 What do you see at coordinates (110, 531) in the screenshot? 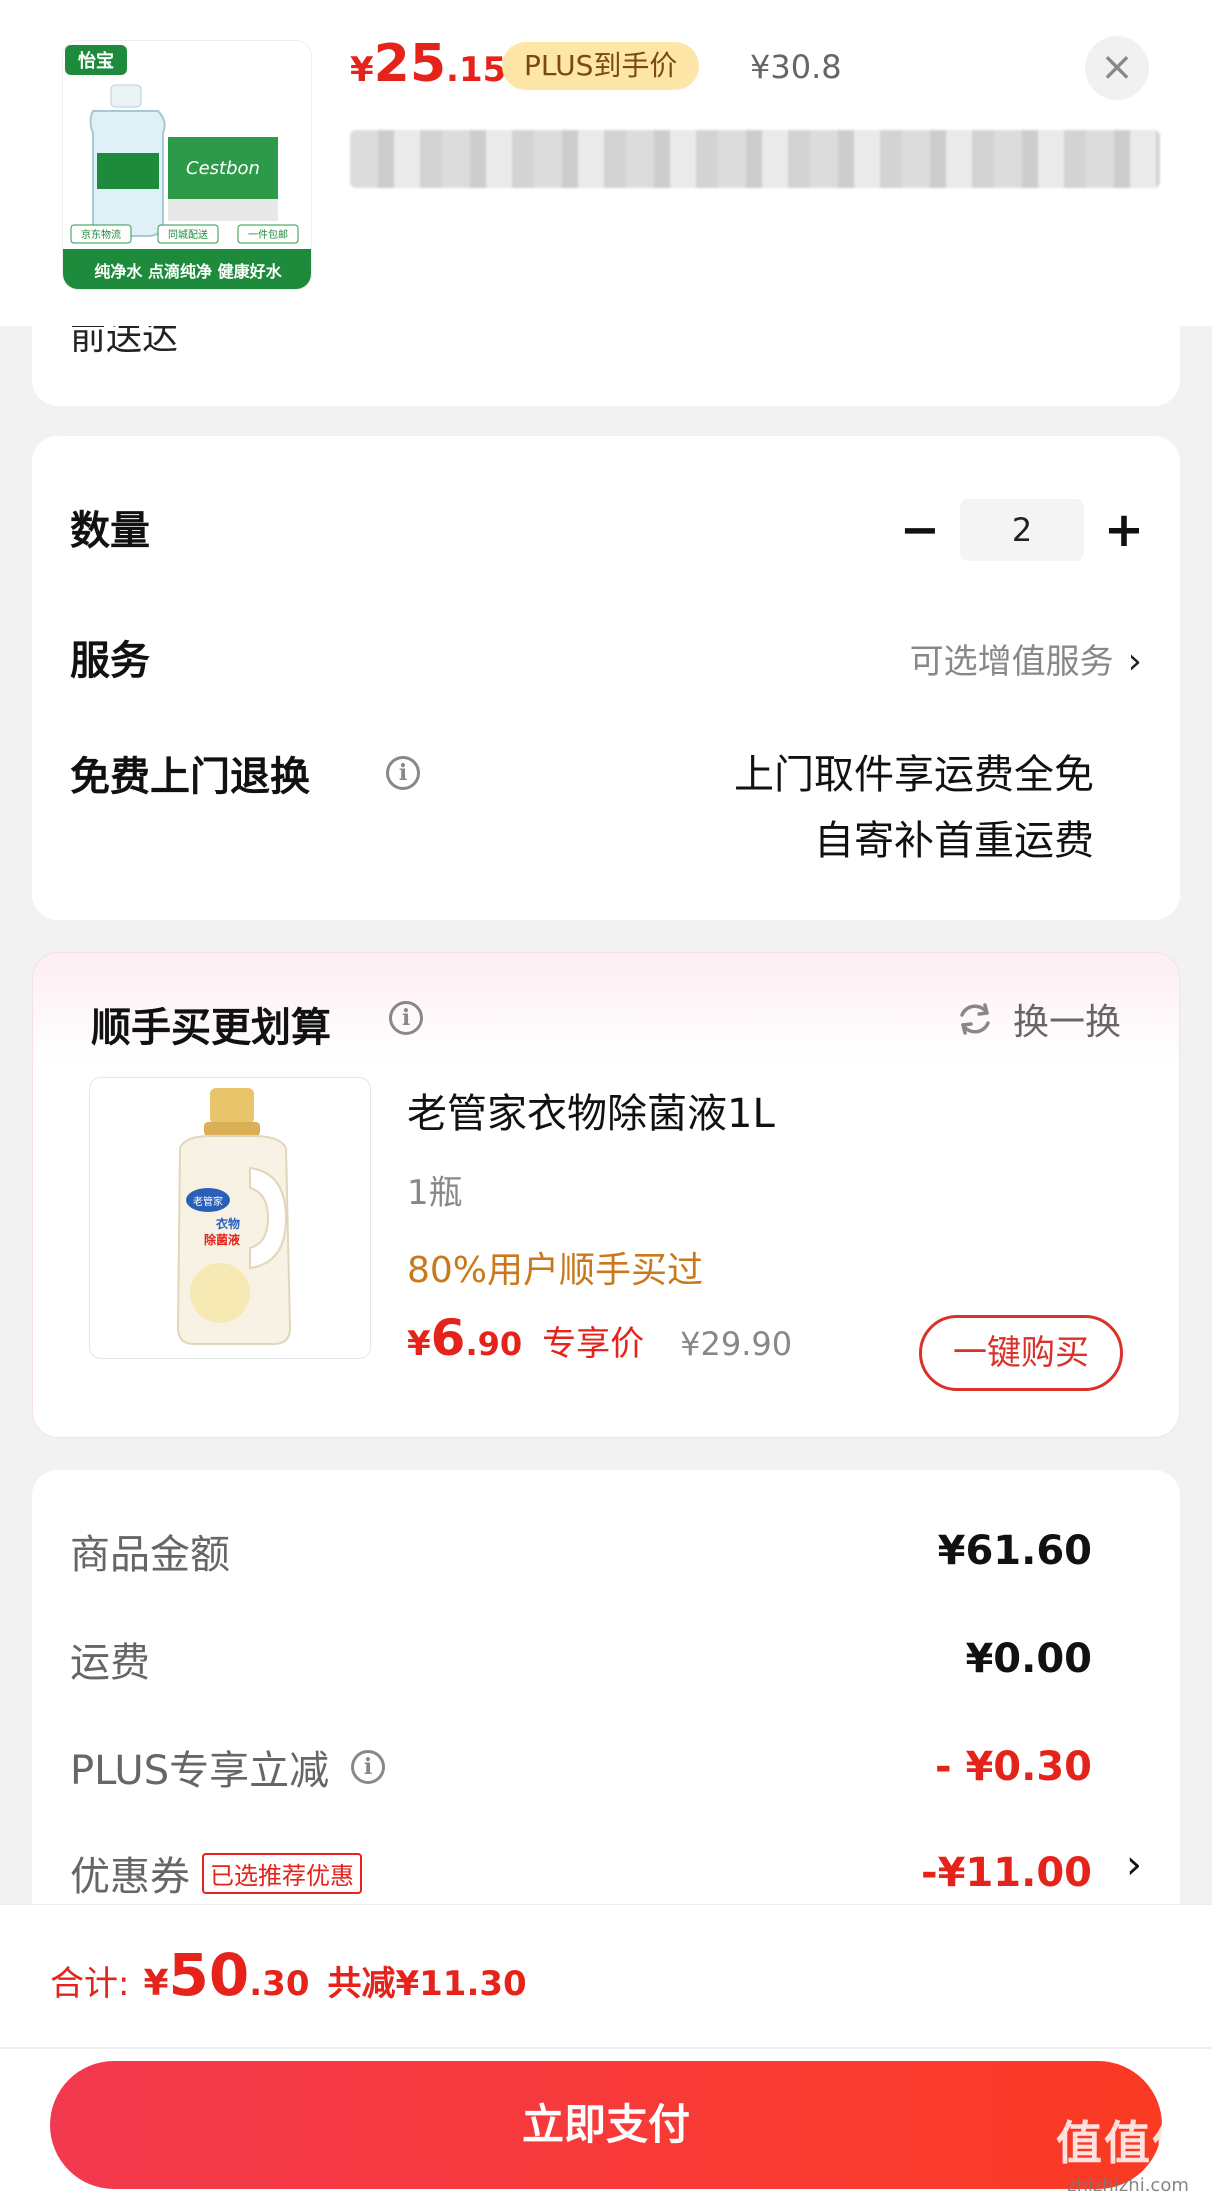
I see `quantity-label: 数量` at bounding box center [110, 531].